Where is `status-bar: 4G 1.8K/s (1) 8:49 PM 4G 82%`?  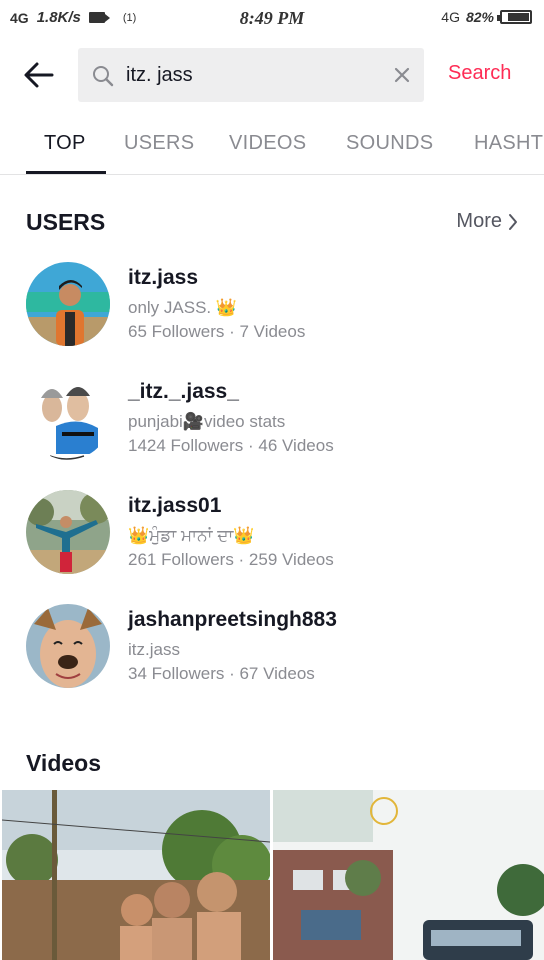
status-bar: 4G 1.8K/s (1) 8:49 PM 4G 82% is located at coordinates (272, 18).